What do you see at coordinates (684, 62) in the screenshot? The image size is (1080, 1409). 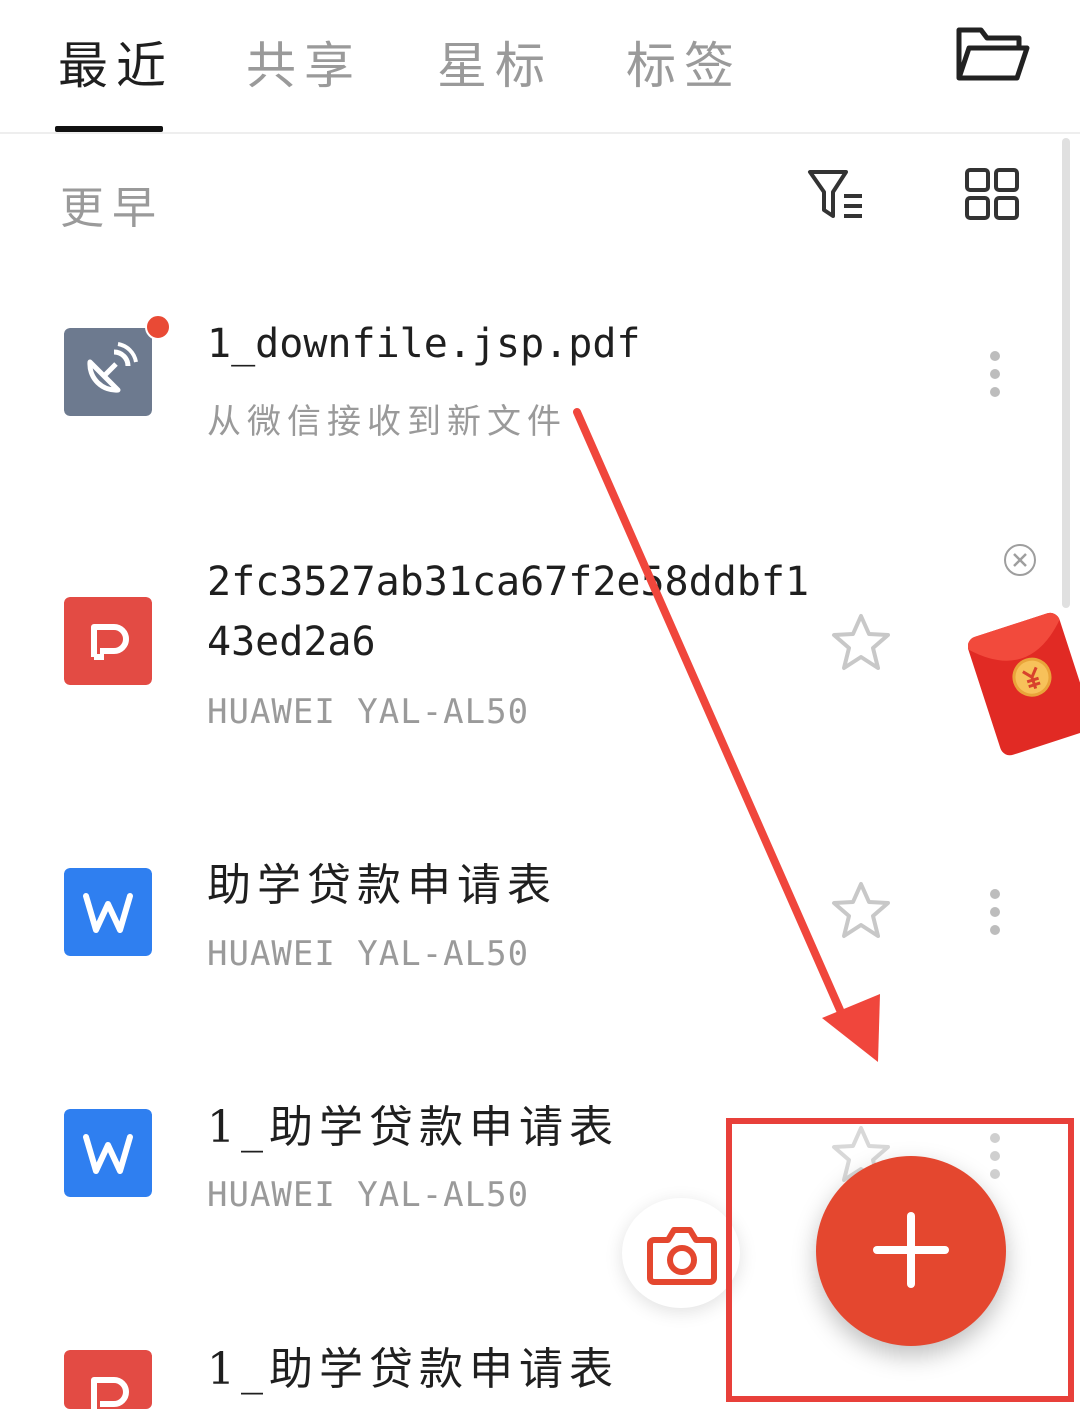 I see `tab-tags: 标签` at bounding box center [684, 62].